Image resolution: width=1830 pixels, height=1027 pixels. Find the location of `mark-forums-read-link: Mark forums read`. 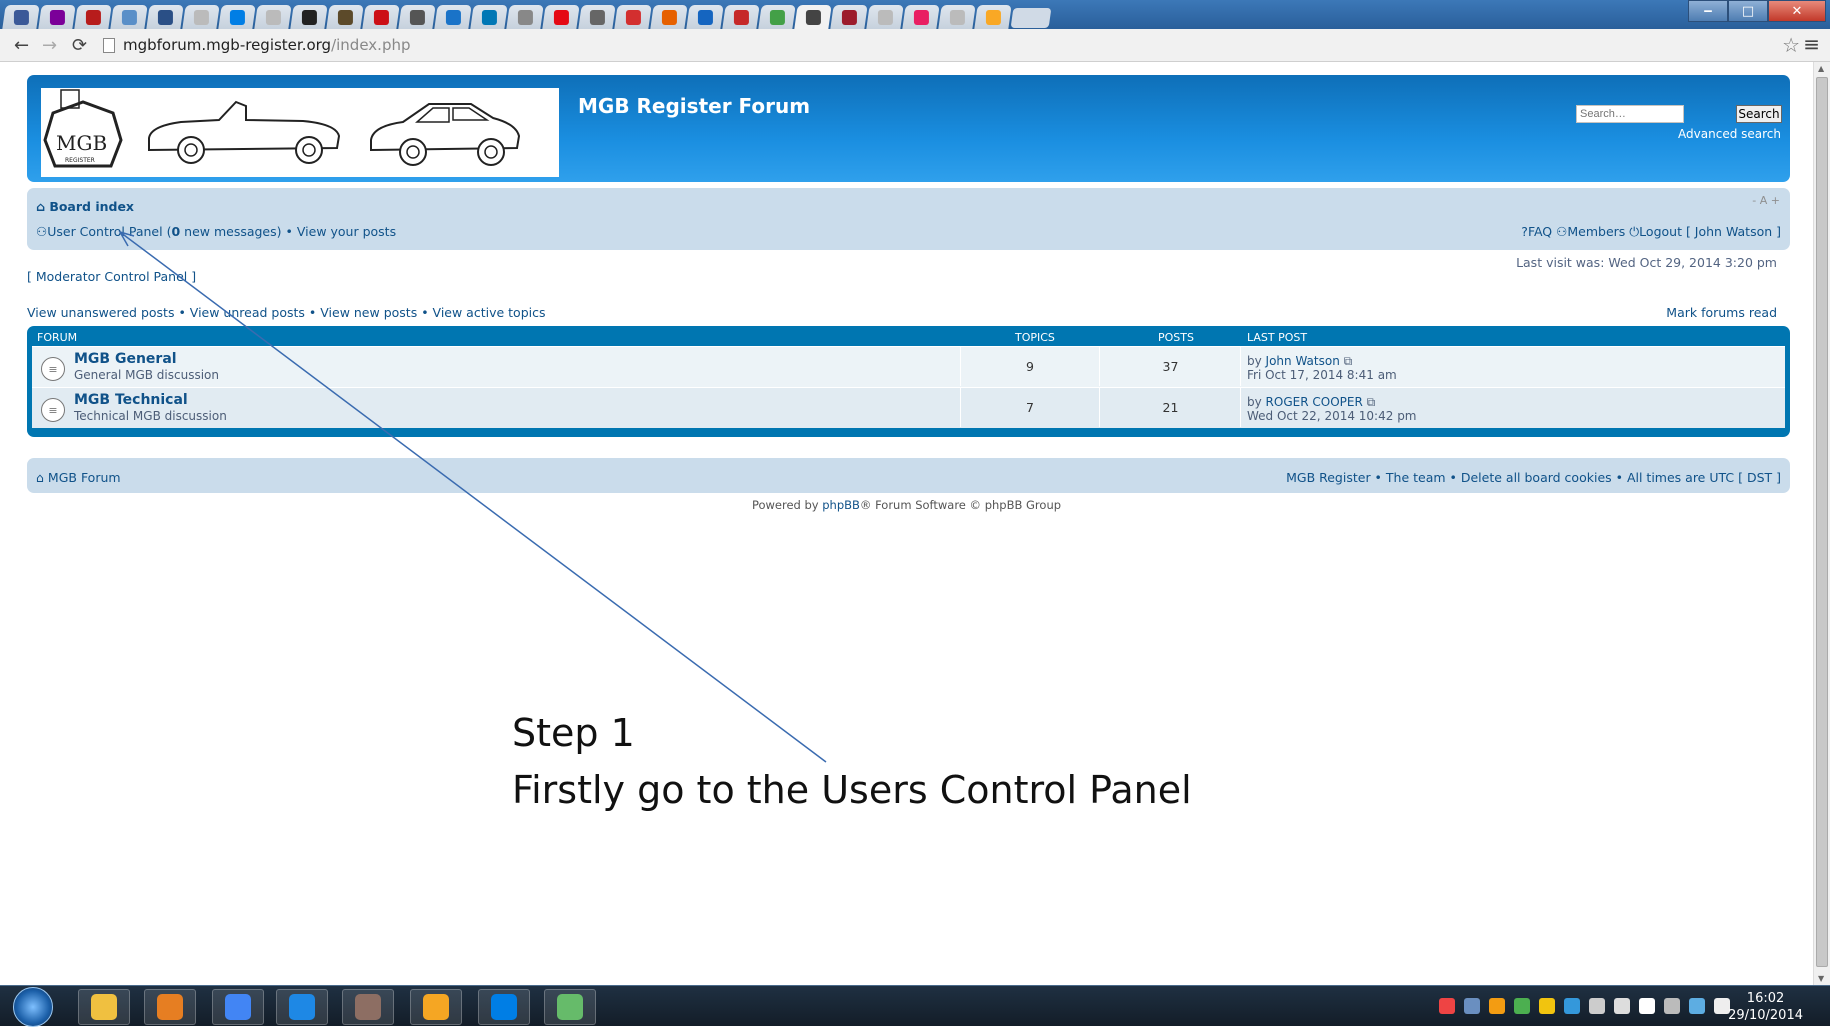

mark-forums-read-link: Mark forums read is located at coordinates (1721, 312).